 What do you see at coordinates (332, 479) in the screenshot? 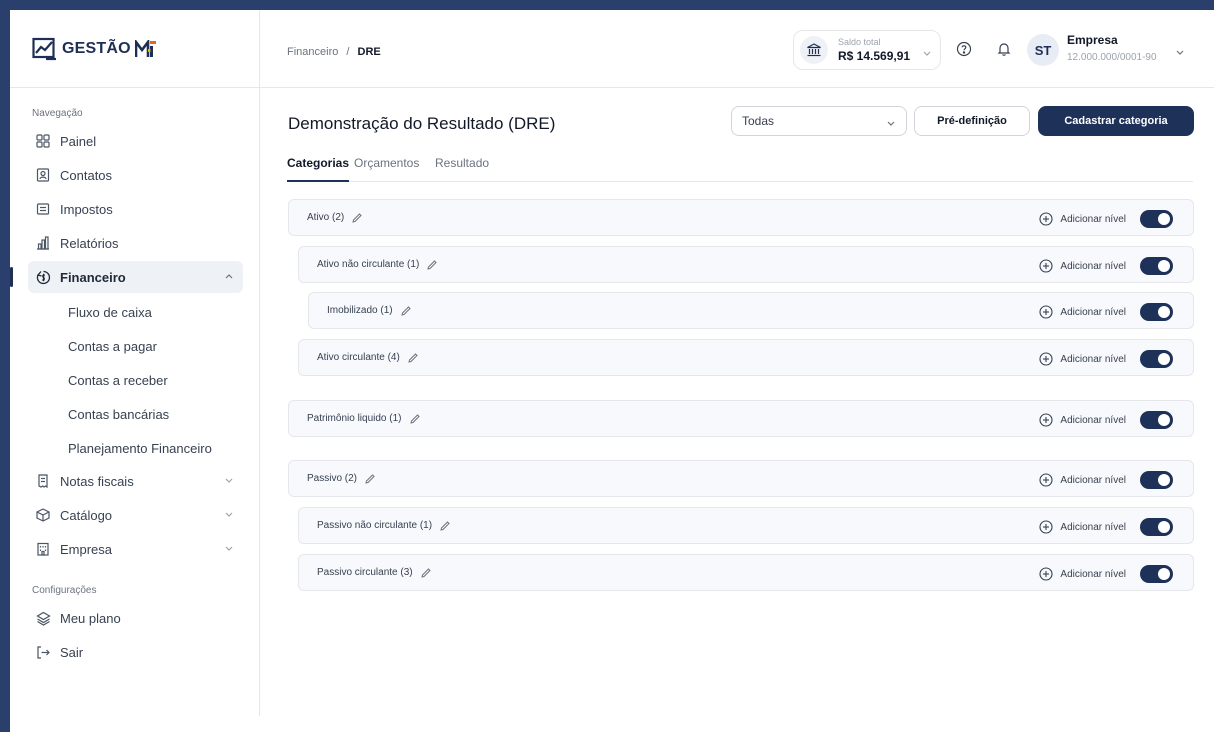
I see `category-label: Passivo (2)` at bounding box center [332, 479].